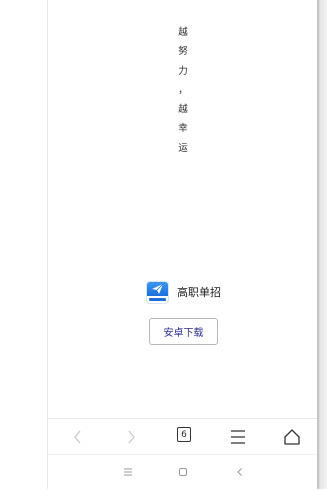 This screenshot has width=327, height=490. What do you see at coordinates (183, 129) in the screenshot?
I see `slogan-char: 幸` at bounding box center [183, 129].